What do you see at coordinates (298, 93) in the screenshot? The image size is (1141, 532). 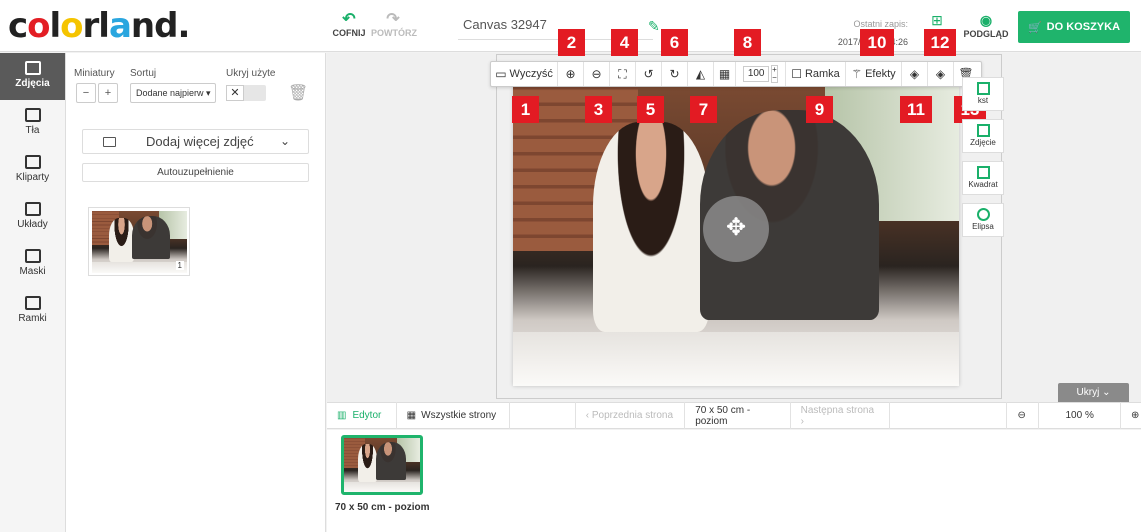 I see `trash-icon: 🗑` at bounding box center [298, 93].